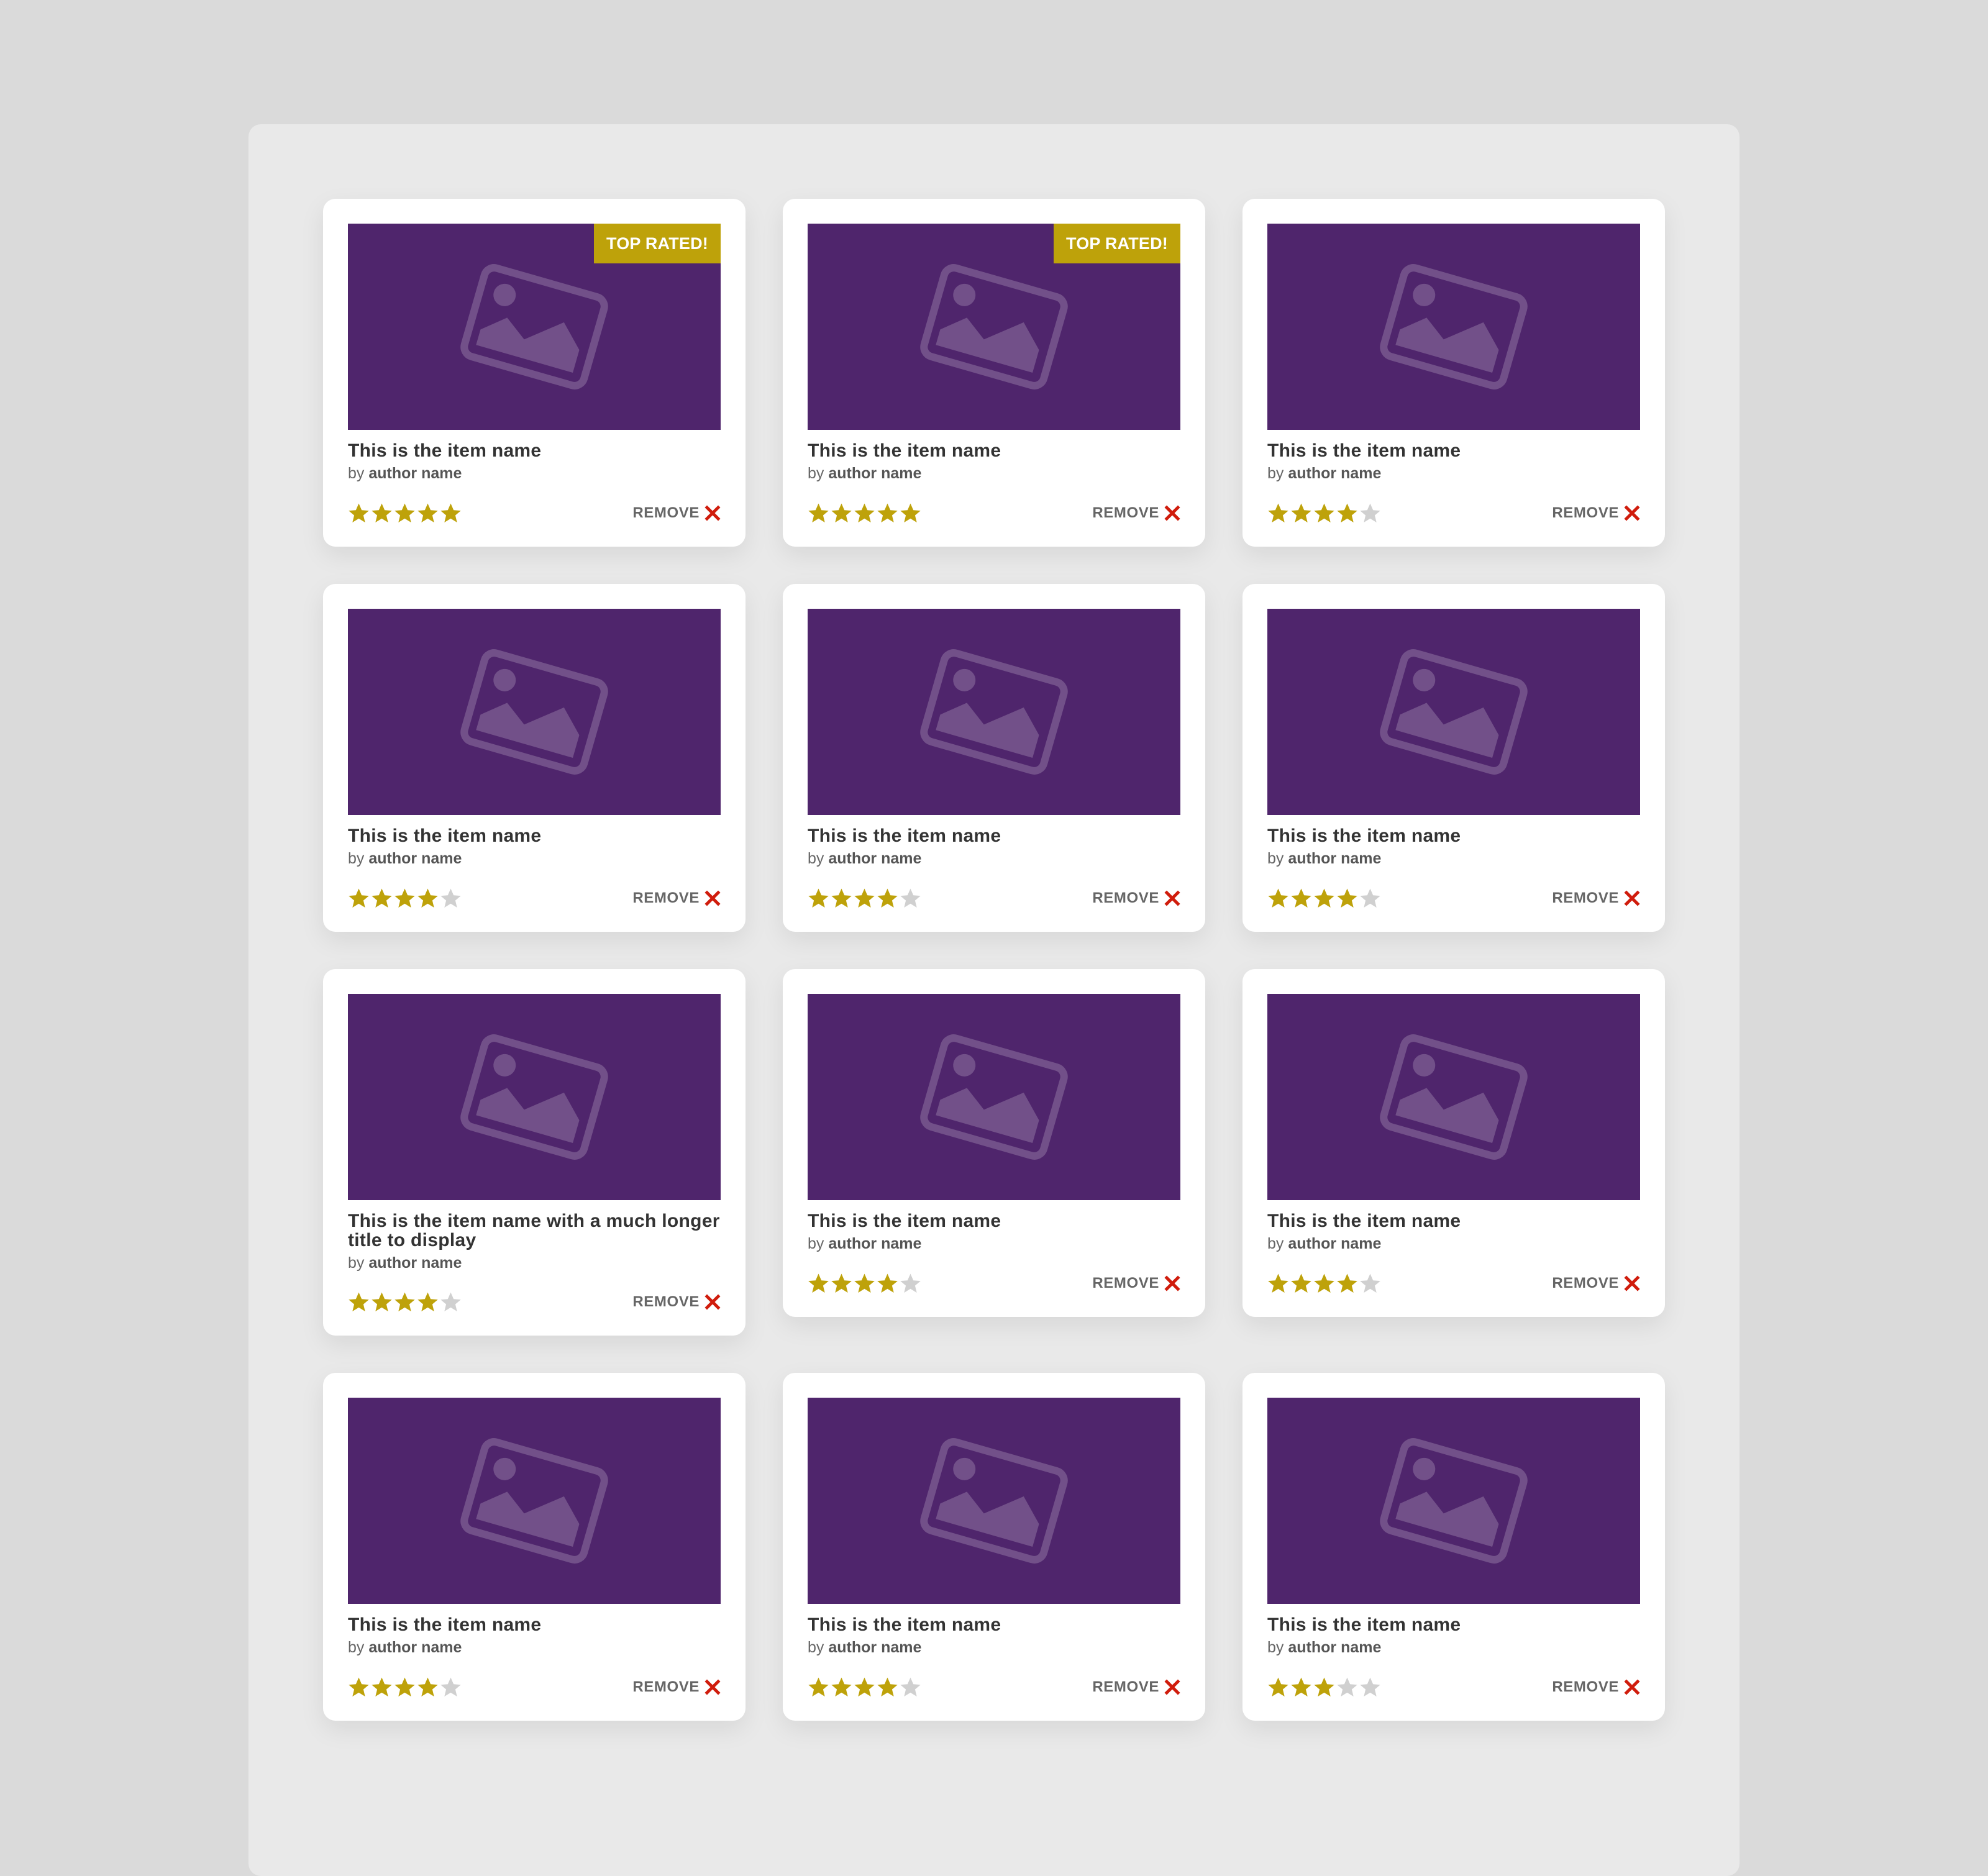 The image size is (1988, 1876). Describe the element at coordinates (534, 1263) in the screenshot. I see `item-author: by author name` at that location.